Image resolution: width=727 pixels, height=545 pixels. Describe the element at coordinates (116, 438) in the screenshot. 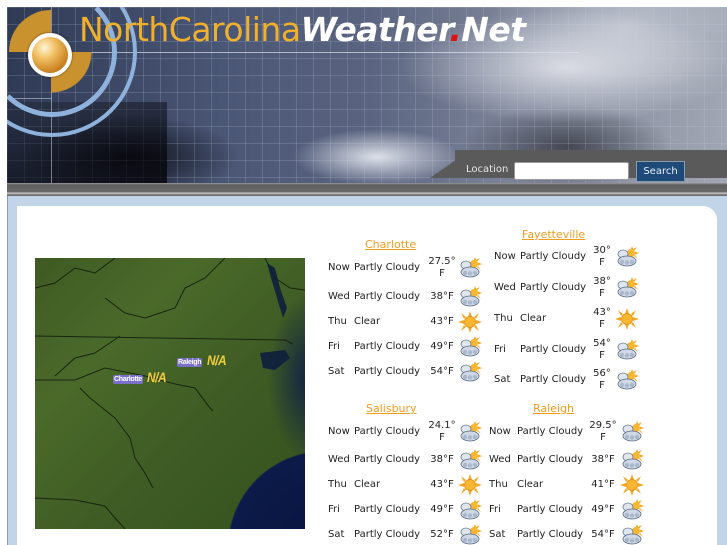

I see `state-border-sc-ga` at that location.